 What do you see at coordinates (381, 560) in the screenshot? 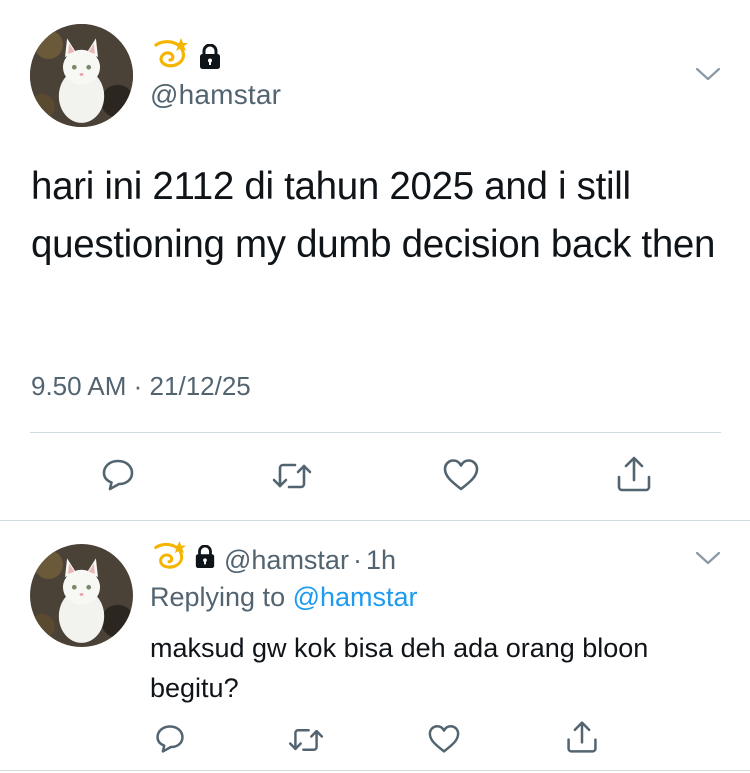
I see `reply-time: 1h` at bounding box center [381, 560].